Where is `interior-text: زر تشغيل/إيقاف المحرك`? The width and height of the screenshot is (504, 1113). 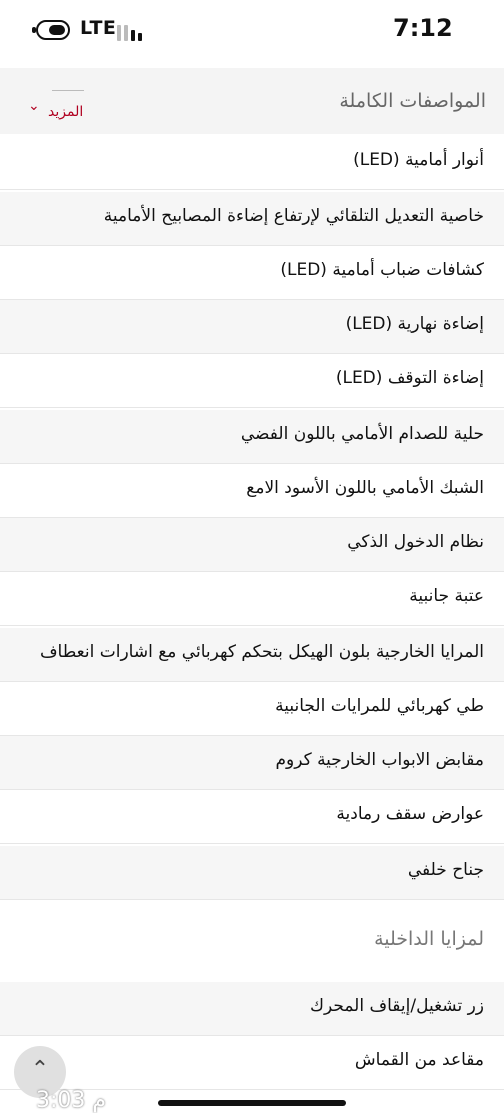 interior-text: زر تشغيل/إيقاف المحرك is located at coordinates (396, 1006).